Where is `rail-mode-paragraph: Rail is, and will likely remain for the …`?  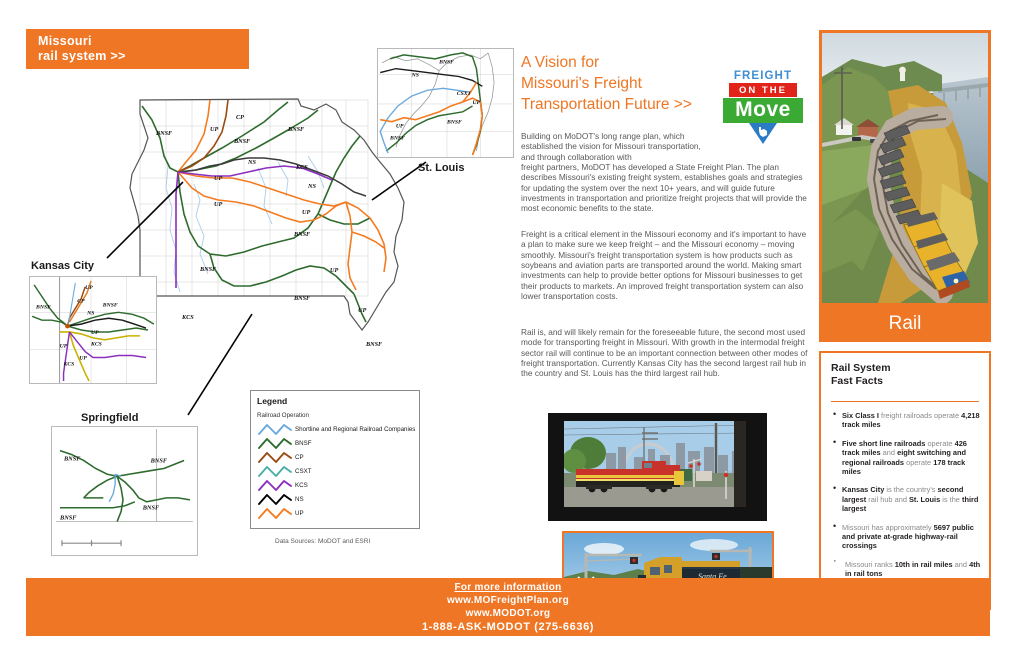 rail-mode-paragraph: Rail is, and will likely remain for the … is located at coordinates (664, 353).